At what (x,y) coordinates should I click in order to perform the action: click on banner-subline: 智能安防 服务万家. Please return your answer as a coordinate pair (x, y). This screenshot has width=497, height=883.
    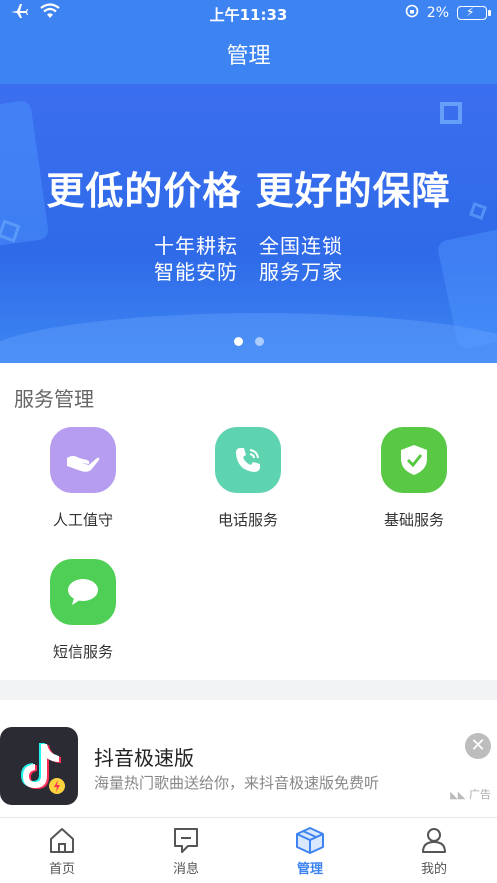
    Looking at the image, I should click on (248, 272).